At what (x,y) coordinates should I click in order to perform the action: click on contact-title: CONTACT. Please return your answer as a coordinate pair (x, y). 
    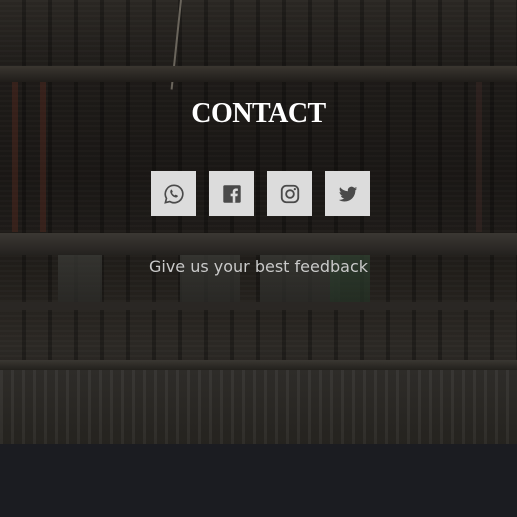
    Looking at the image, I should click on (258, 113).